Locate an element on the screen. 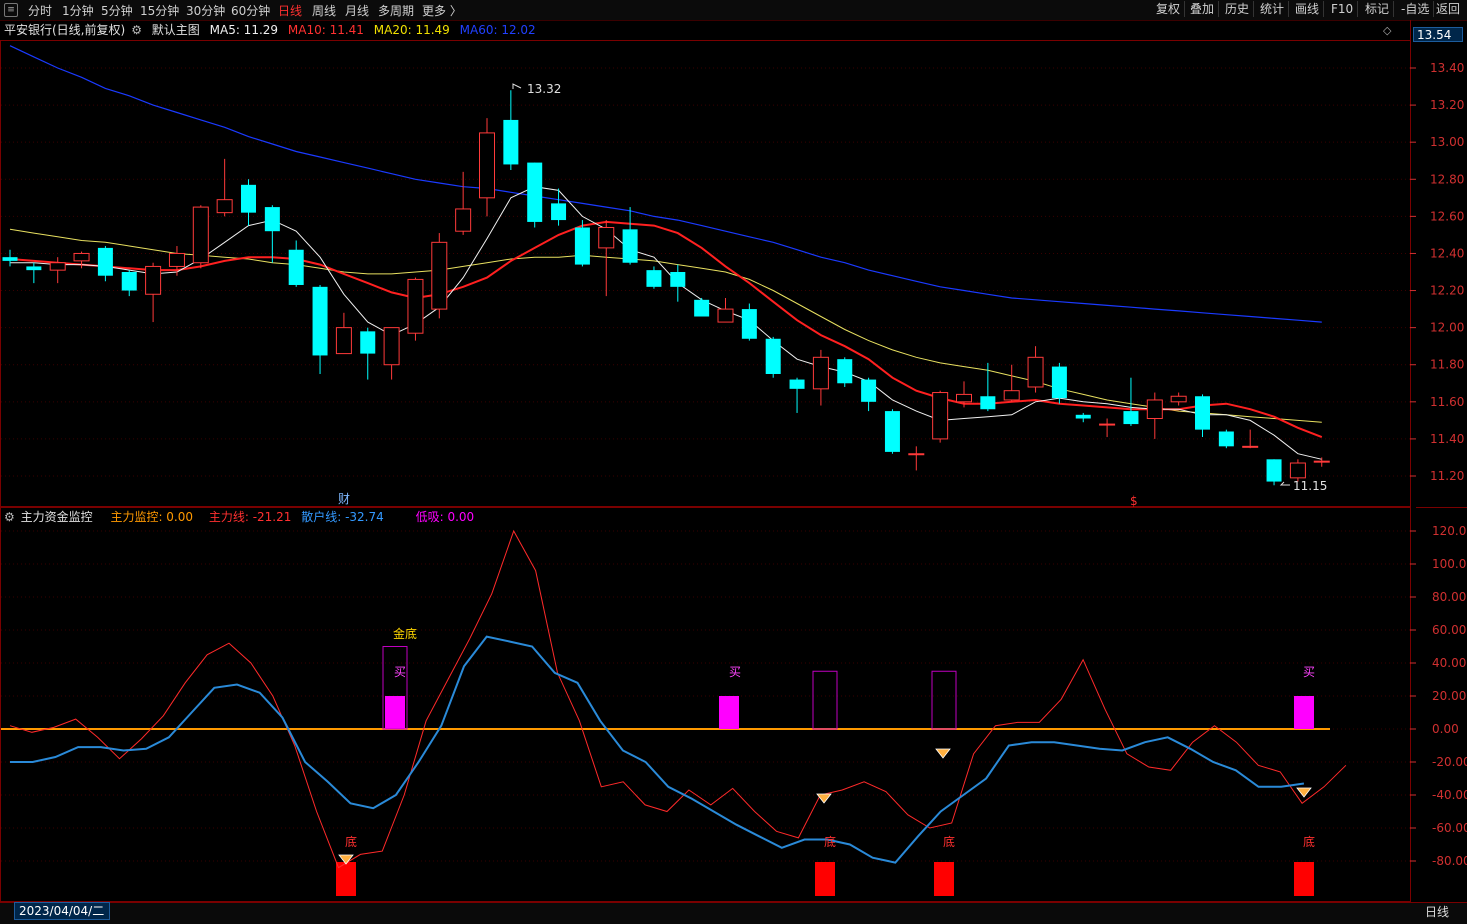 Image resolution: width=1467 pixels, height=924 pixels. main-tick-label: 12.40 is located at coordinates (1447, 253).